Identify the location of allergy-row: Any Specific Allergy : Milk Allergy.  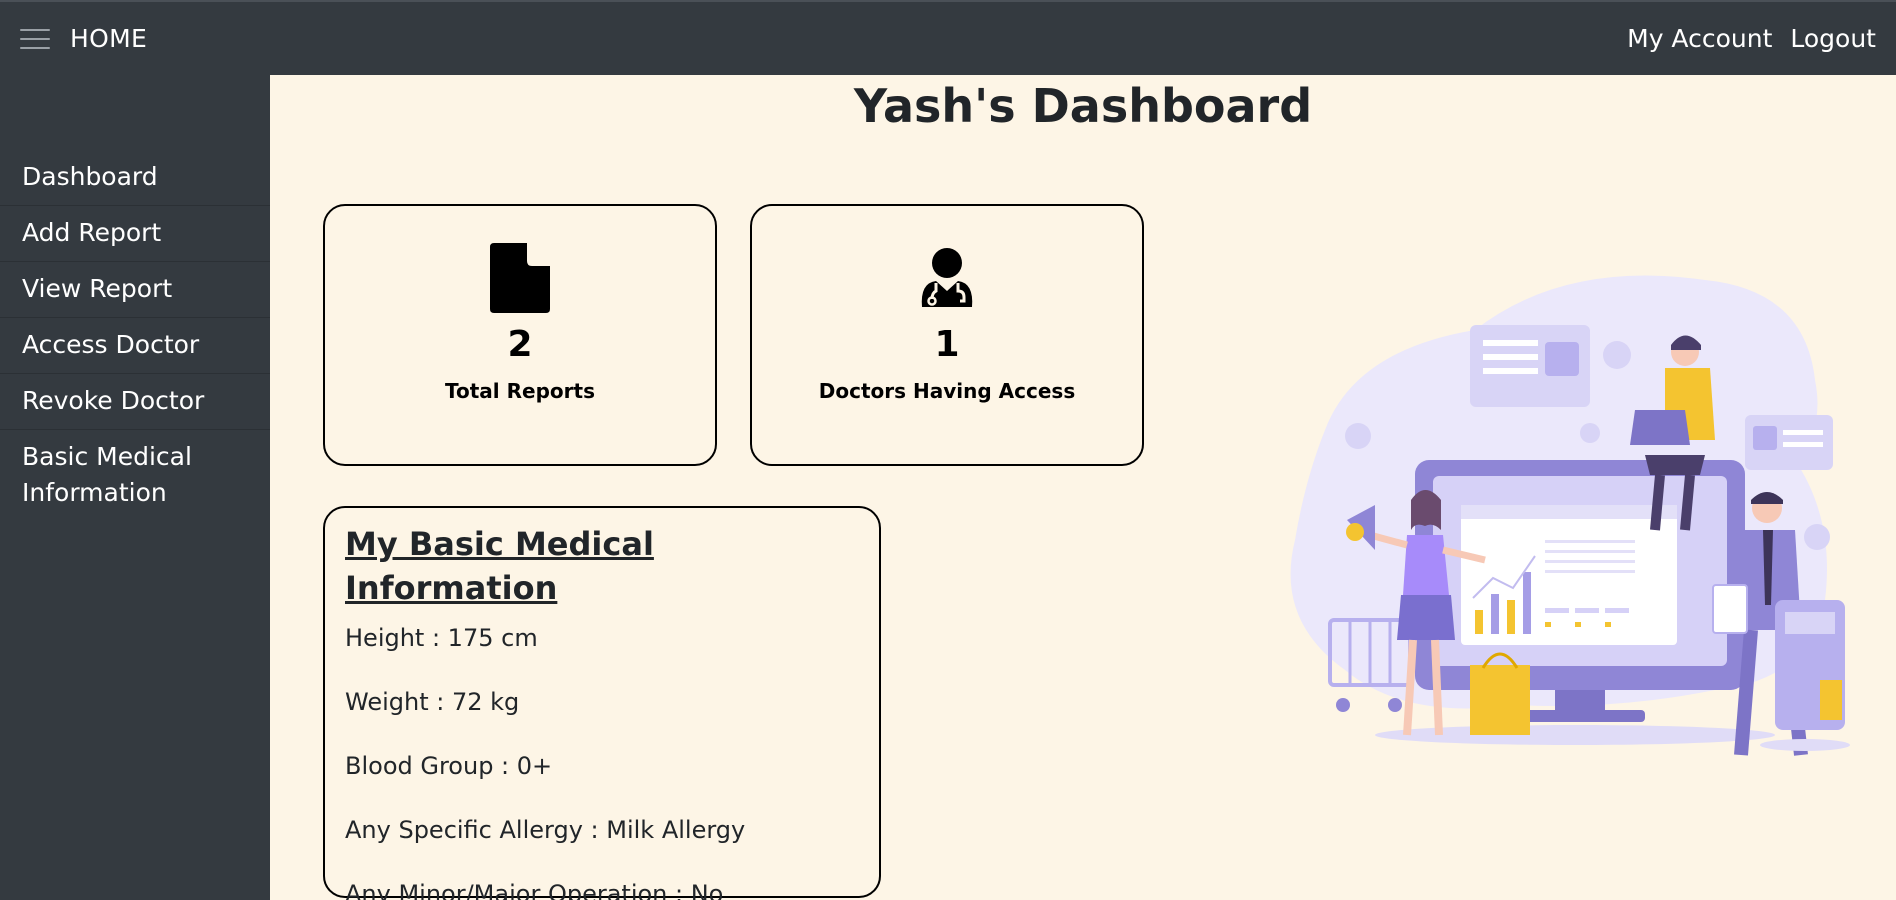
(545, 830).